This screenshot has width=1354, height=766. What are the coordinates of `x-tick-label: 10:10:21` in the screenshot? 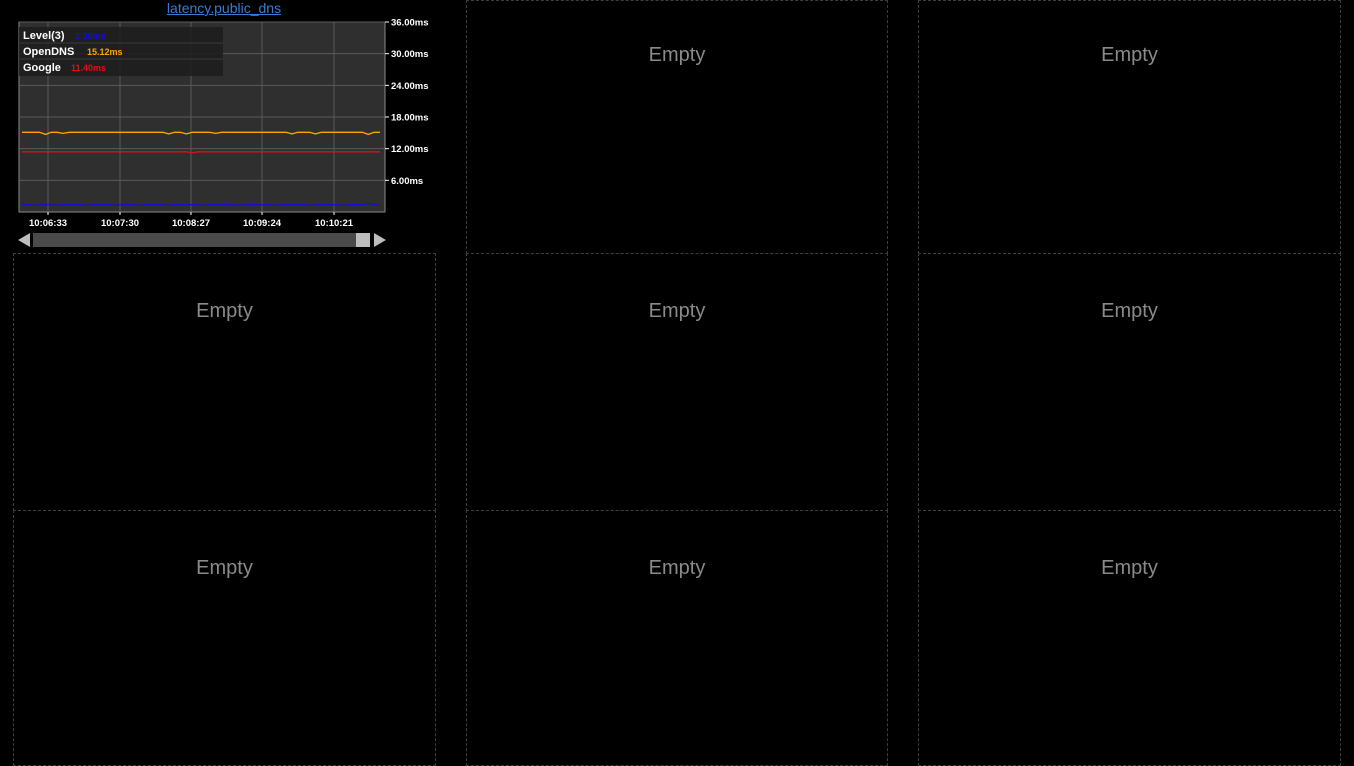 It's located at (334, 223).